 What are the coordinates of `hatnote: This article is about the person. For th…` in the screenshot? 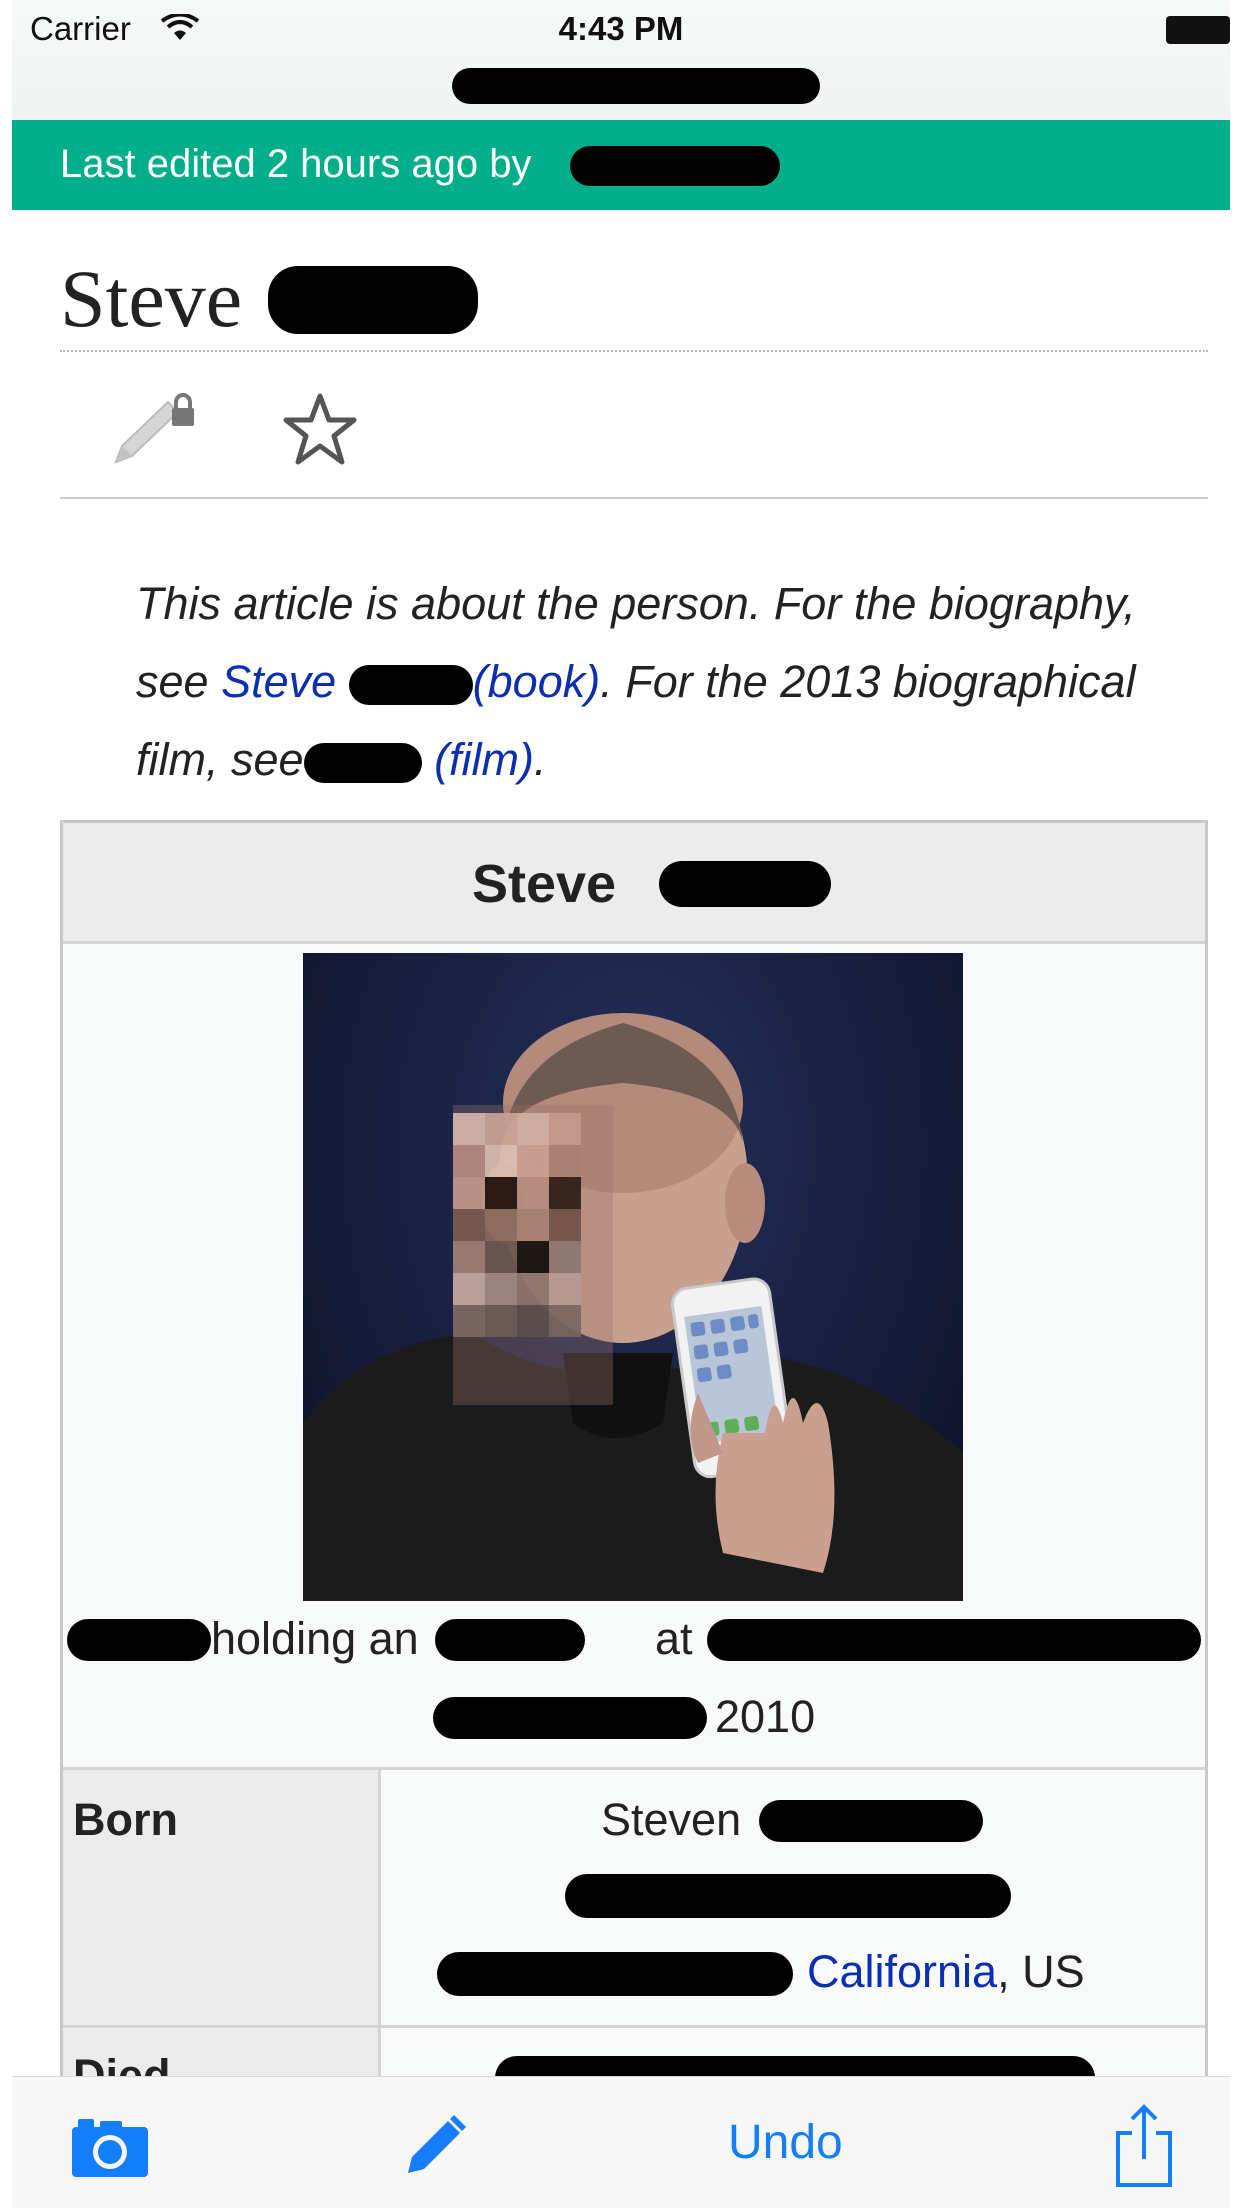 It's located at (656, 682).